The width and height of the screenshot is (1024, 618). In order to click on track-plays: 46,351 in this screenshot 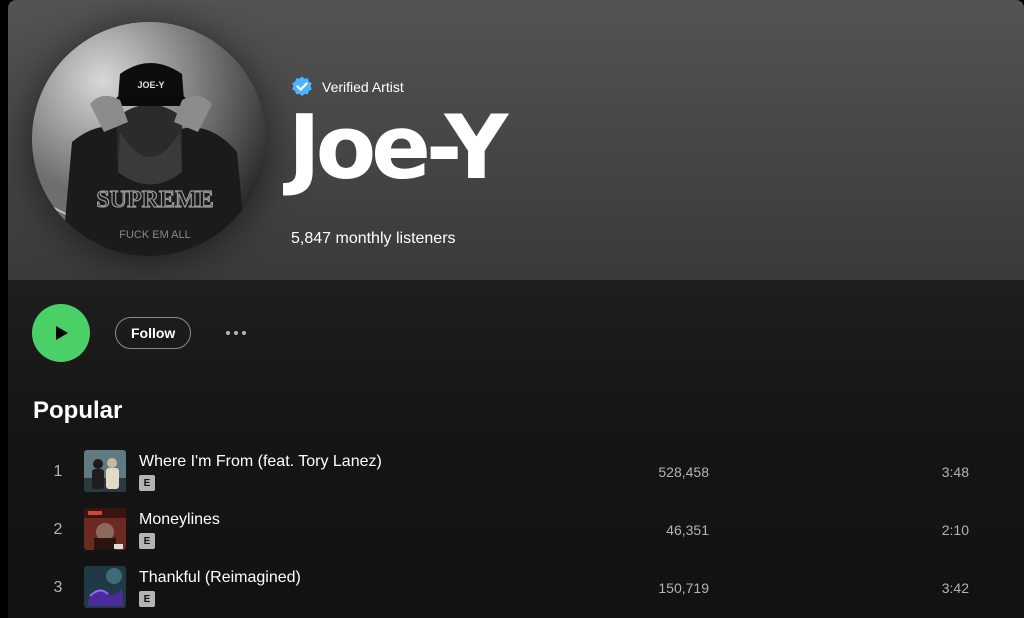, I will do `click(687, 530)`.